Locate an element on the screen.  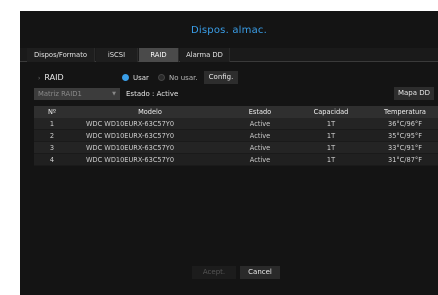
tab-iscsi: iSCSI is located at coordinates (117, 55).